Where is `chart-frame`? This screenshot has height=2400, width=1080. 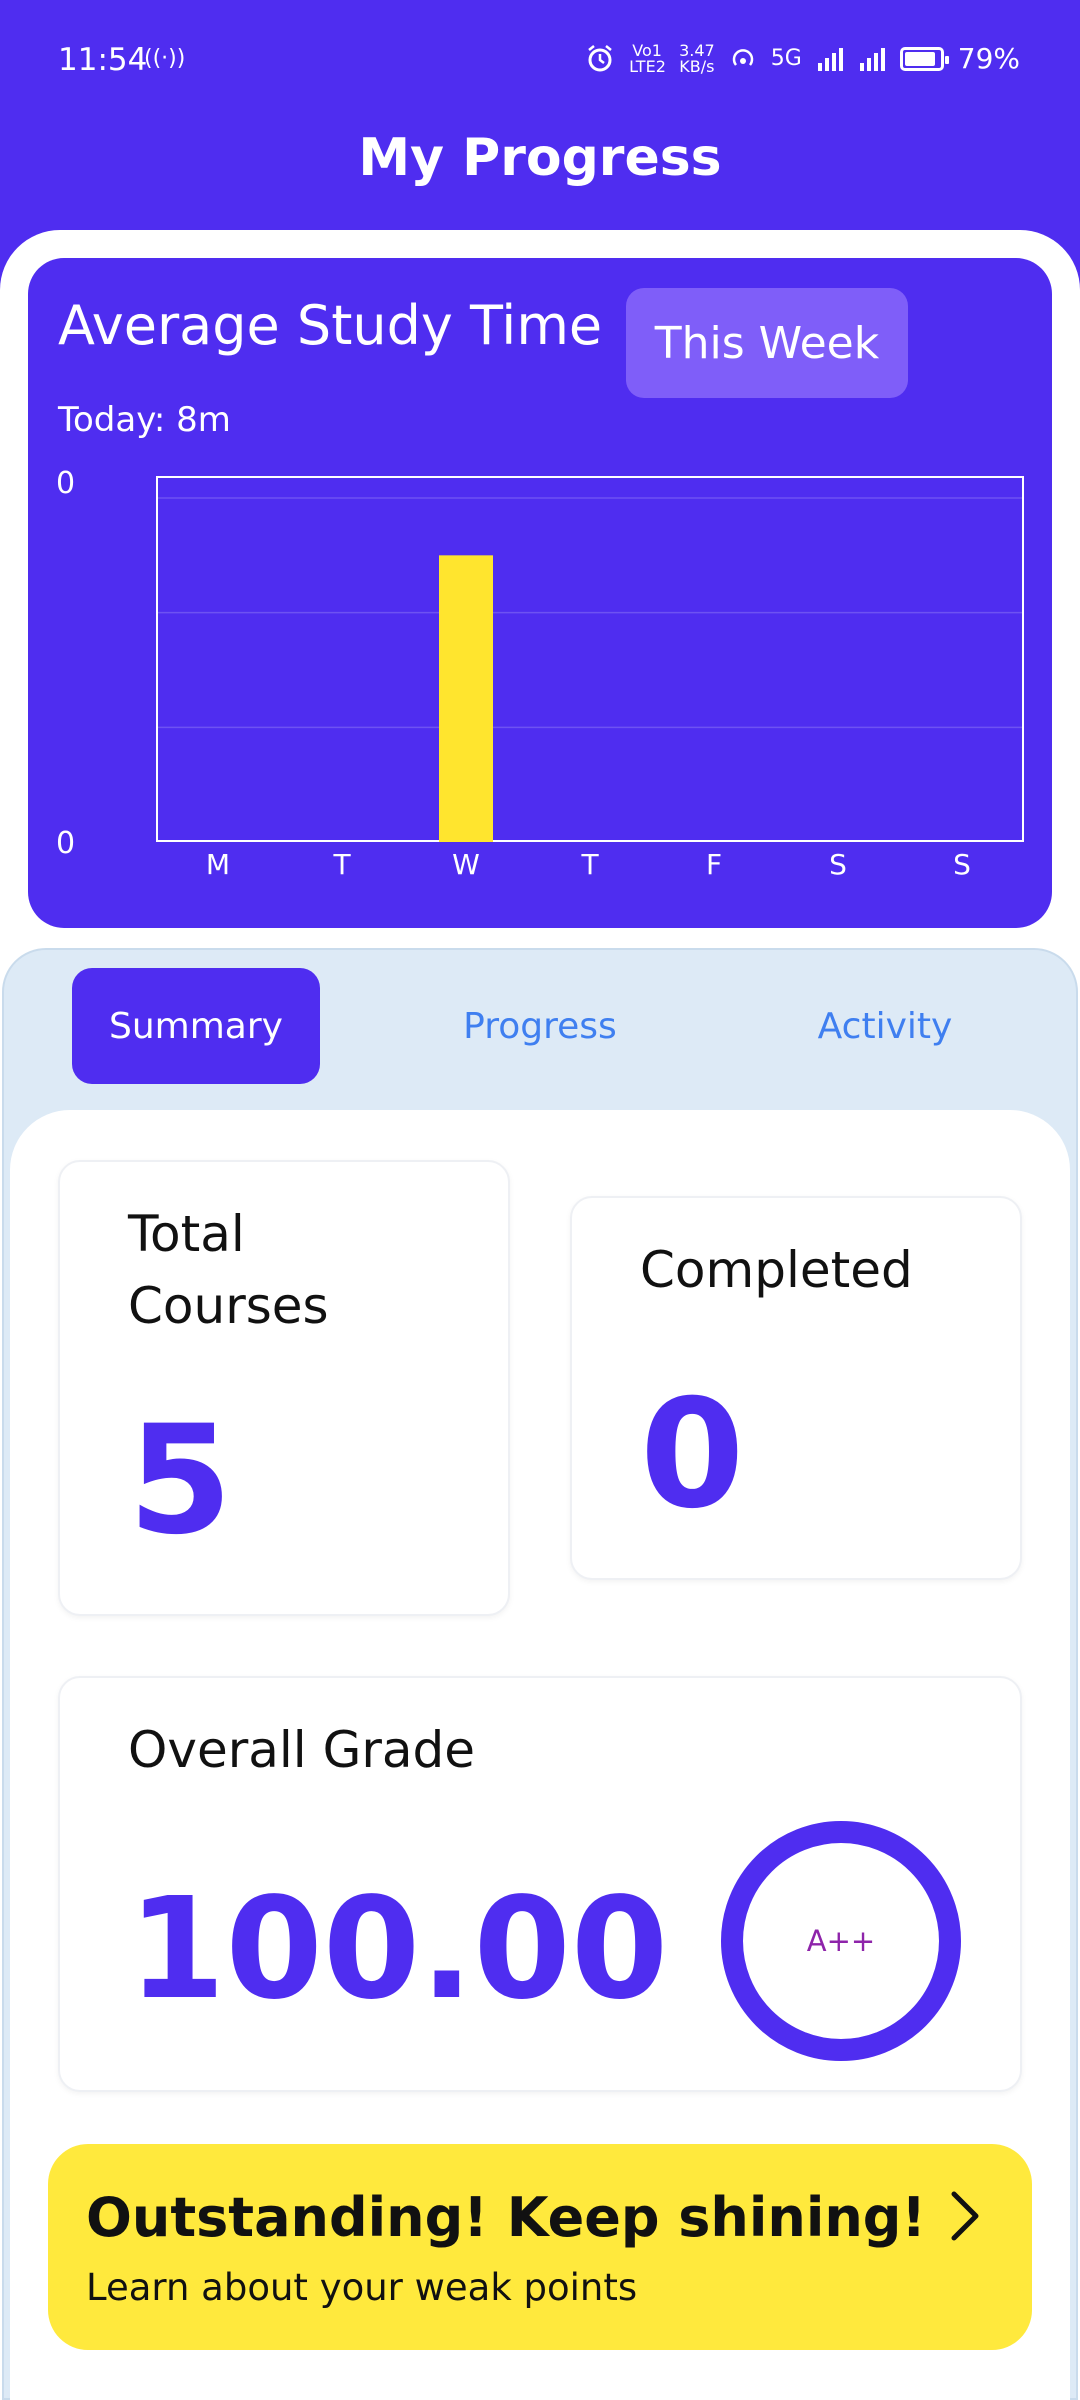 chart-frame is located at coordinates (590, 659).